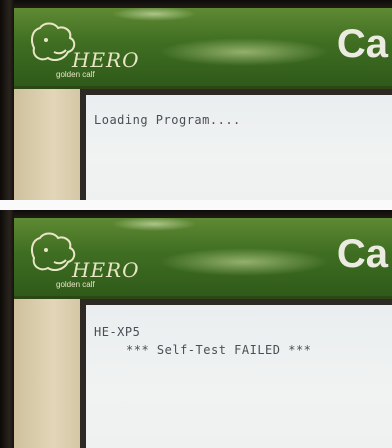 Image resolution: width=392 pixels, height=448 pixels. What do you see at coordinates (219, 350) in the screenshot?
I see `self-test-failed-message: *** Self-Test FAILED ***` at bounding box center [219, 350].